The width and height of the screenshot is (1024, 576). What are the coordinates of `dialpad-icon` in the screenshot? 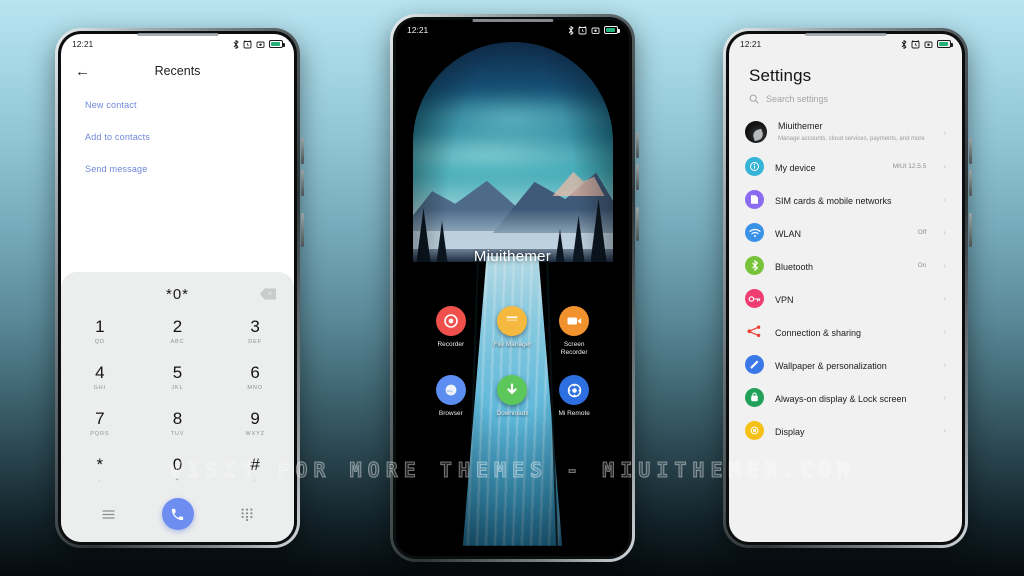 It's located at (247, 514).